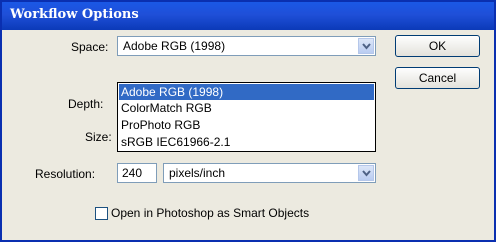 This screenshot has width=500, height=246. I want to click on cancel-button: Cancel, so click(437, 78).